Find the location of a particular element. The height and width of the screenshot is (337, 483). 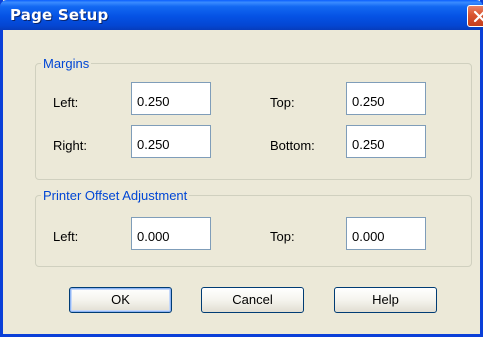

offset-top-label: Top: is located at coordinates (282, 236).